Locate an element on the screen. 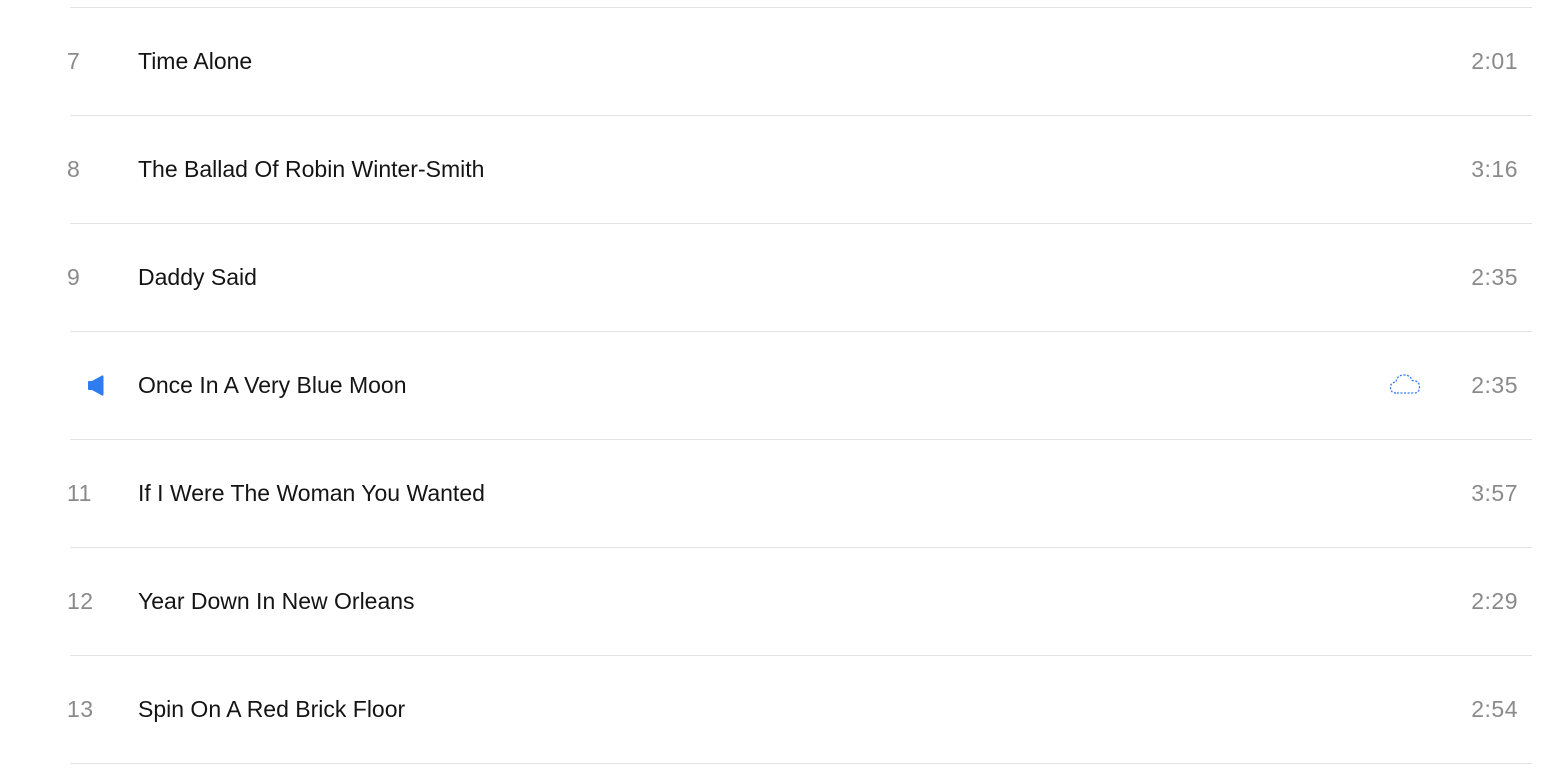 The height and width of the screenshot is (782, 1554). track-row: 7 Time Alone 2:01 is located at coordinates (799, 62).